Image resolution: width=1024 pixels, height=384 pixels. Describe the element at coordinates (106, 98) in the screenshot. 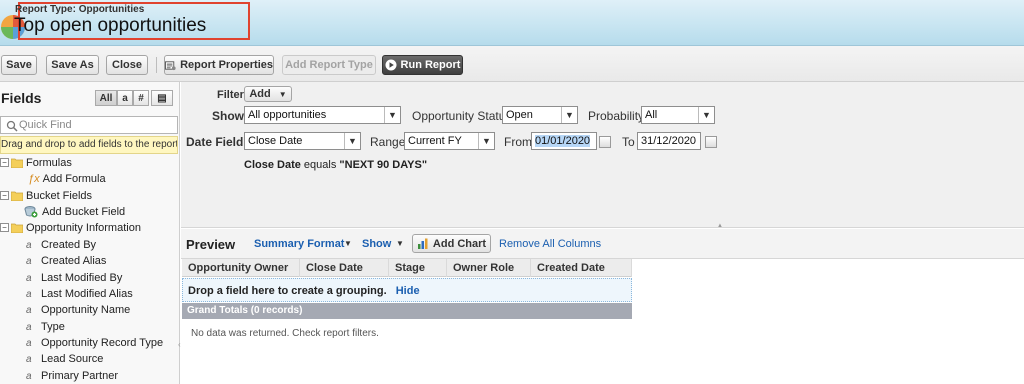

I see `field-filter-all: All` at that location.